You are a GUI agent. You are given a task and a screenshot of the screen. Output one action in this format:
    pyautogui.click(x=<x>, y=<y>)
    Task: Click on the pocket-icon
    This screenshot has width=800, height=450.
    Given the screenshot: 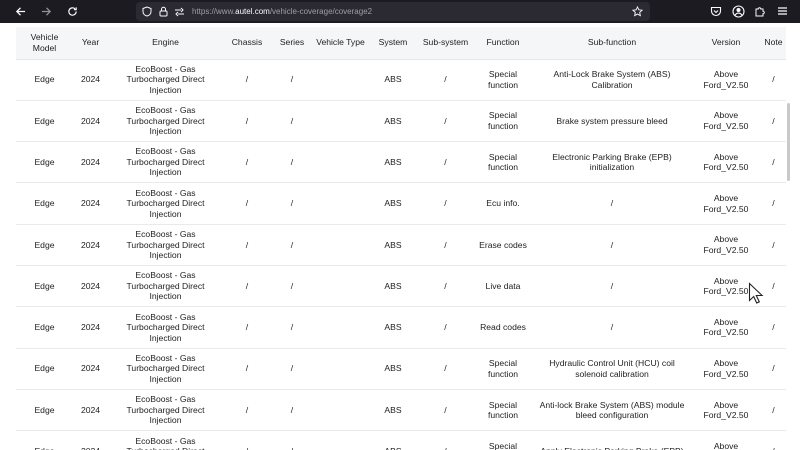 What is the action you would take?
    pyautogui.click(x=716, y=11)
    